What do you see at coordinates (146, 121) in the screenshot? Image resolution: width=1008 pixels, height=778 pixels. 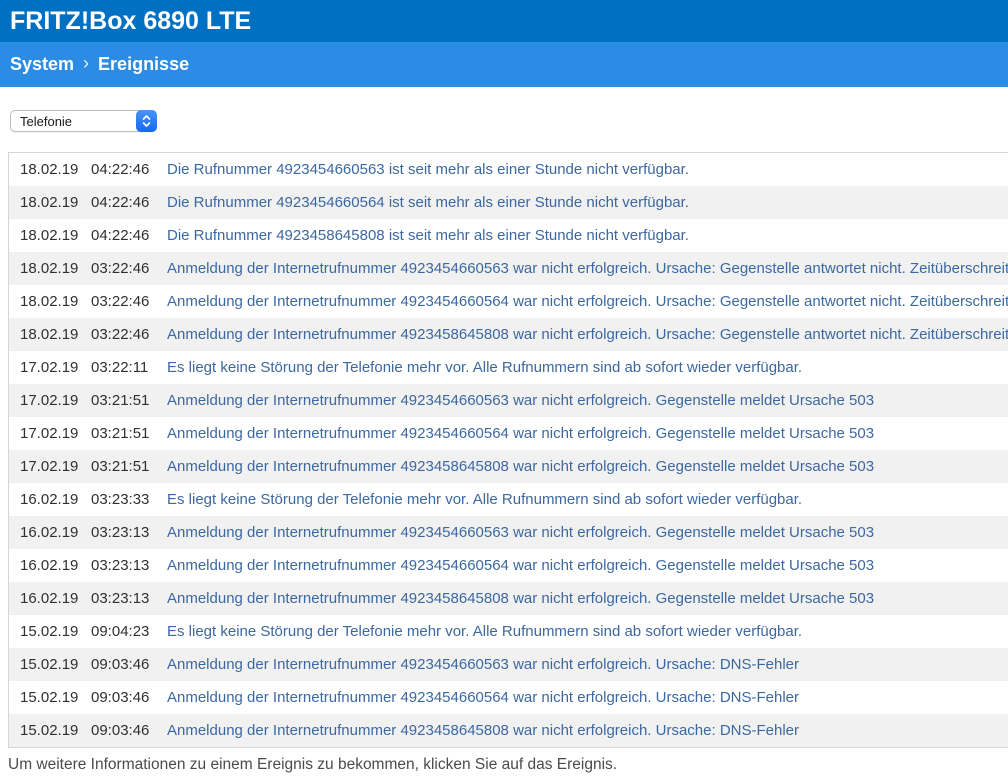 I see `select-stepper-icon` at bounding box center [146, 121].